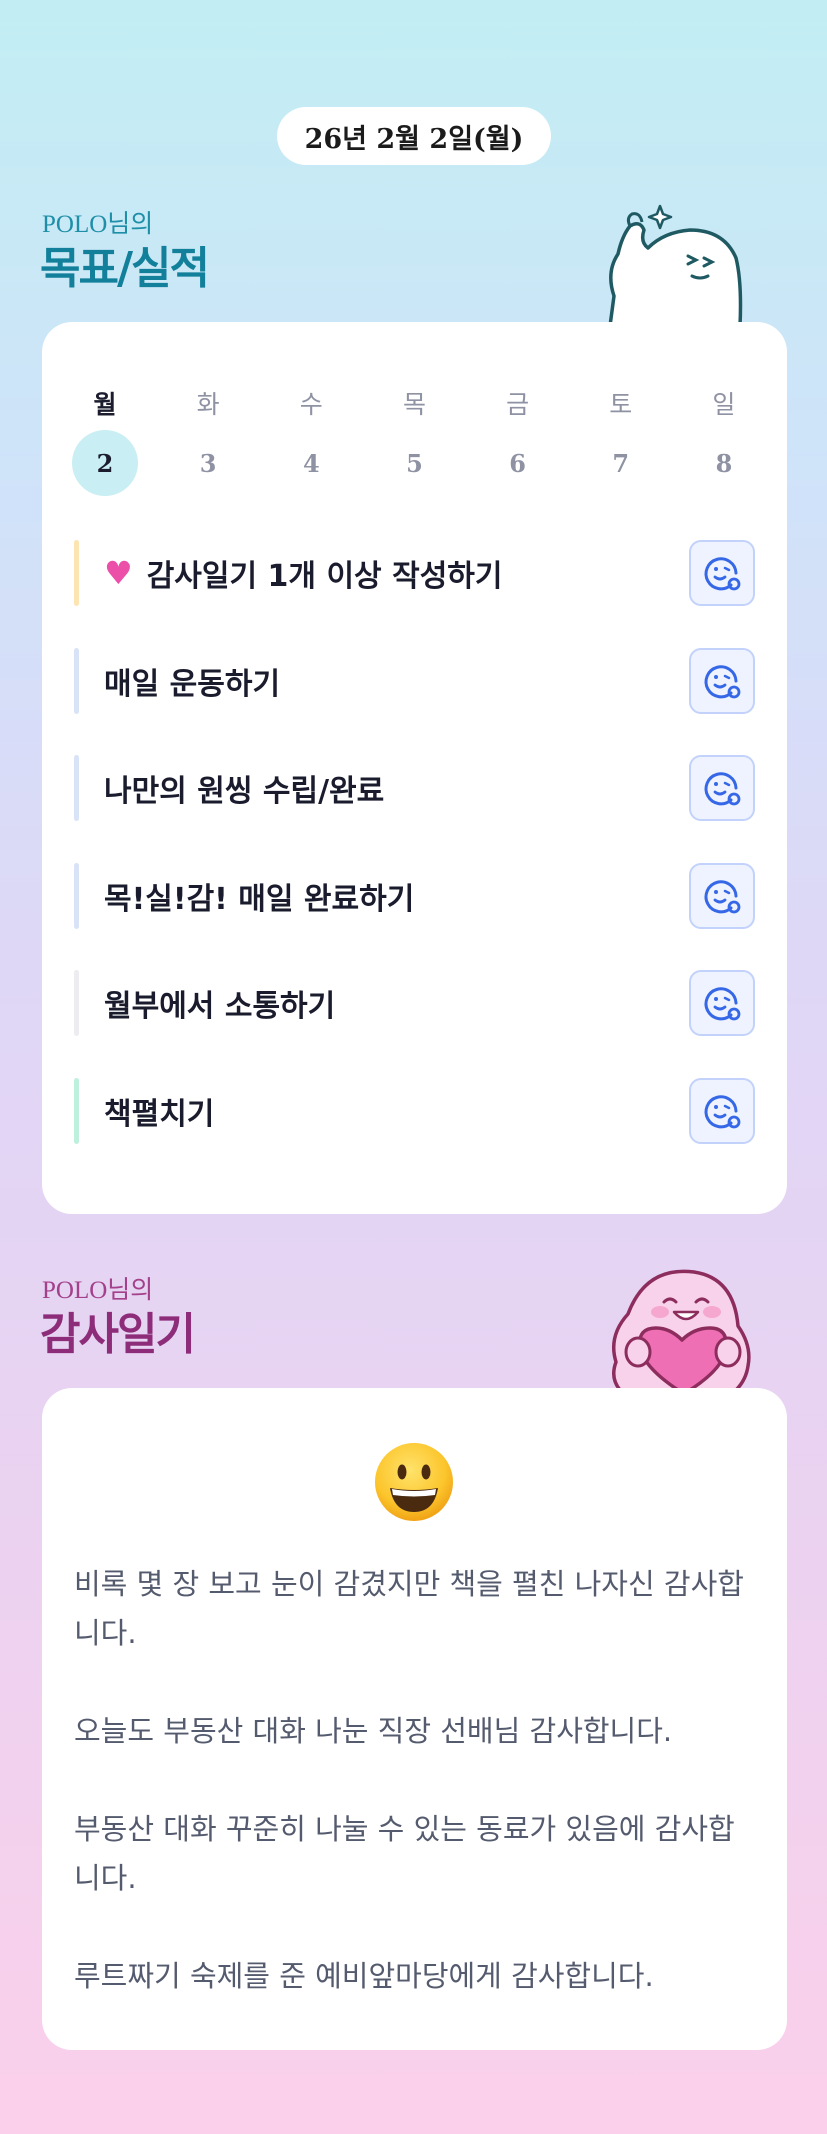 This screenshot has width=827, height=2134. I want to click on waving-mascot-illustration, so click(675, 265).